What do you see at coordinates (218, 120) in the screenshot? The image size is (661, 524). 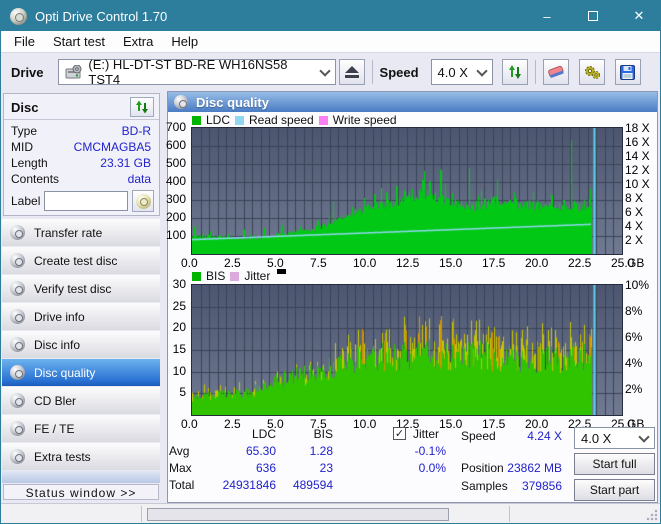 I see `legend-label: LDC` at bounding box center [218, 120].